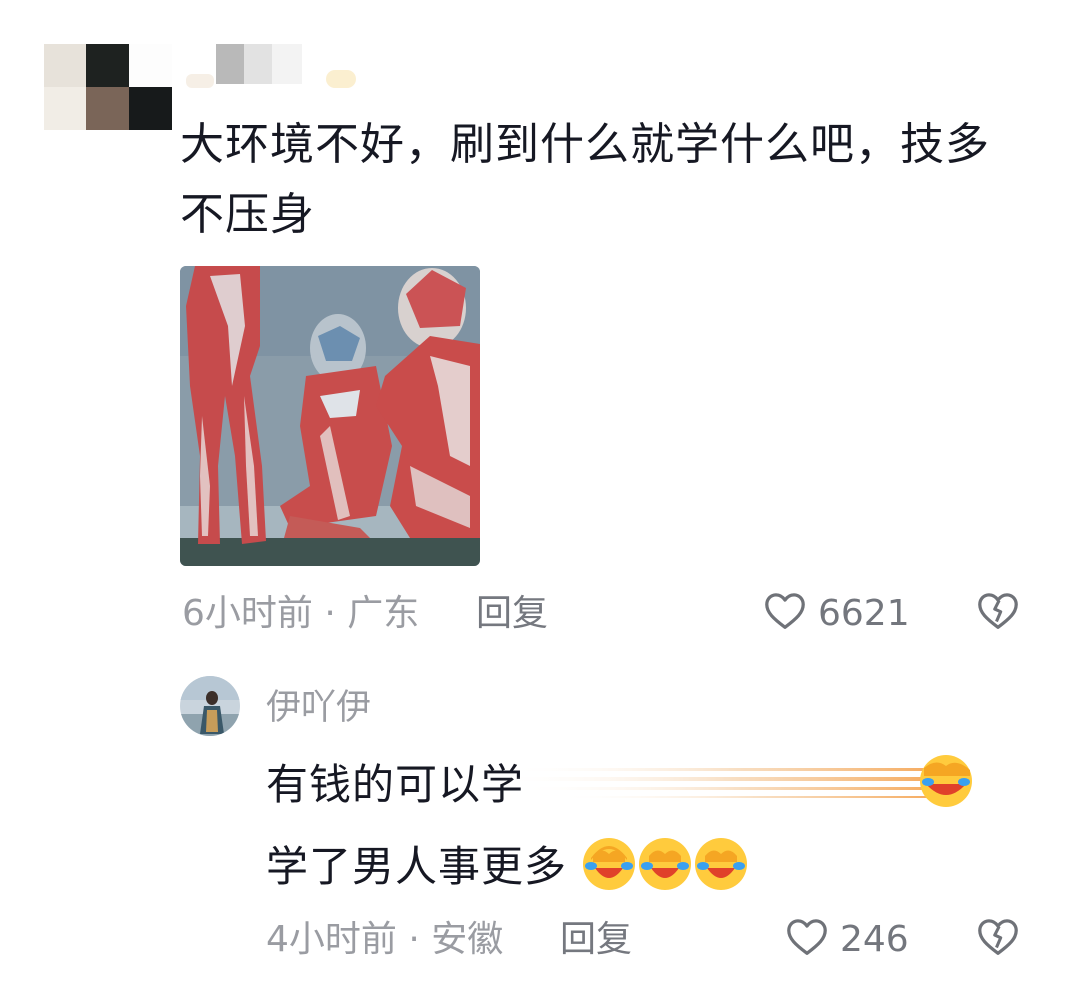  What do you see at coordinates (512, 614) in the screenshot?
I see `reply-button: 回复` at bounding box center [512, 614].